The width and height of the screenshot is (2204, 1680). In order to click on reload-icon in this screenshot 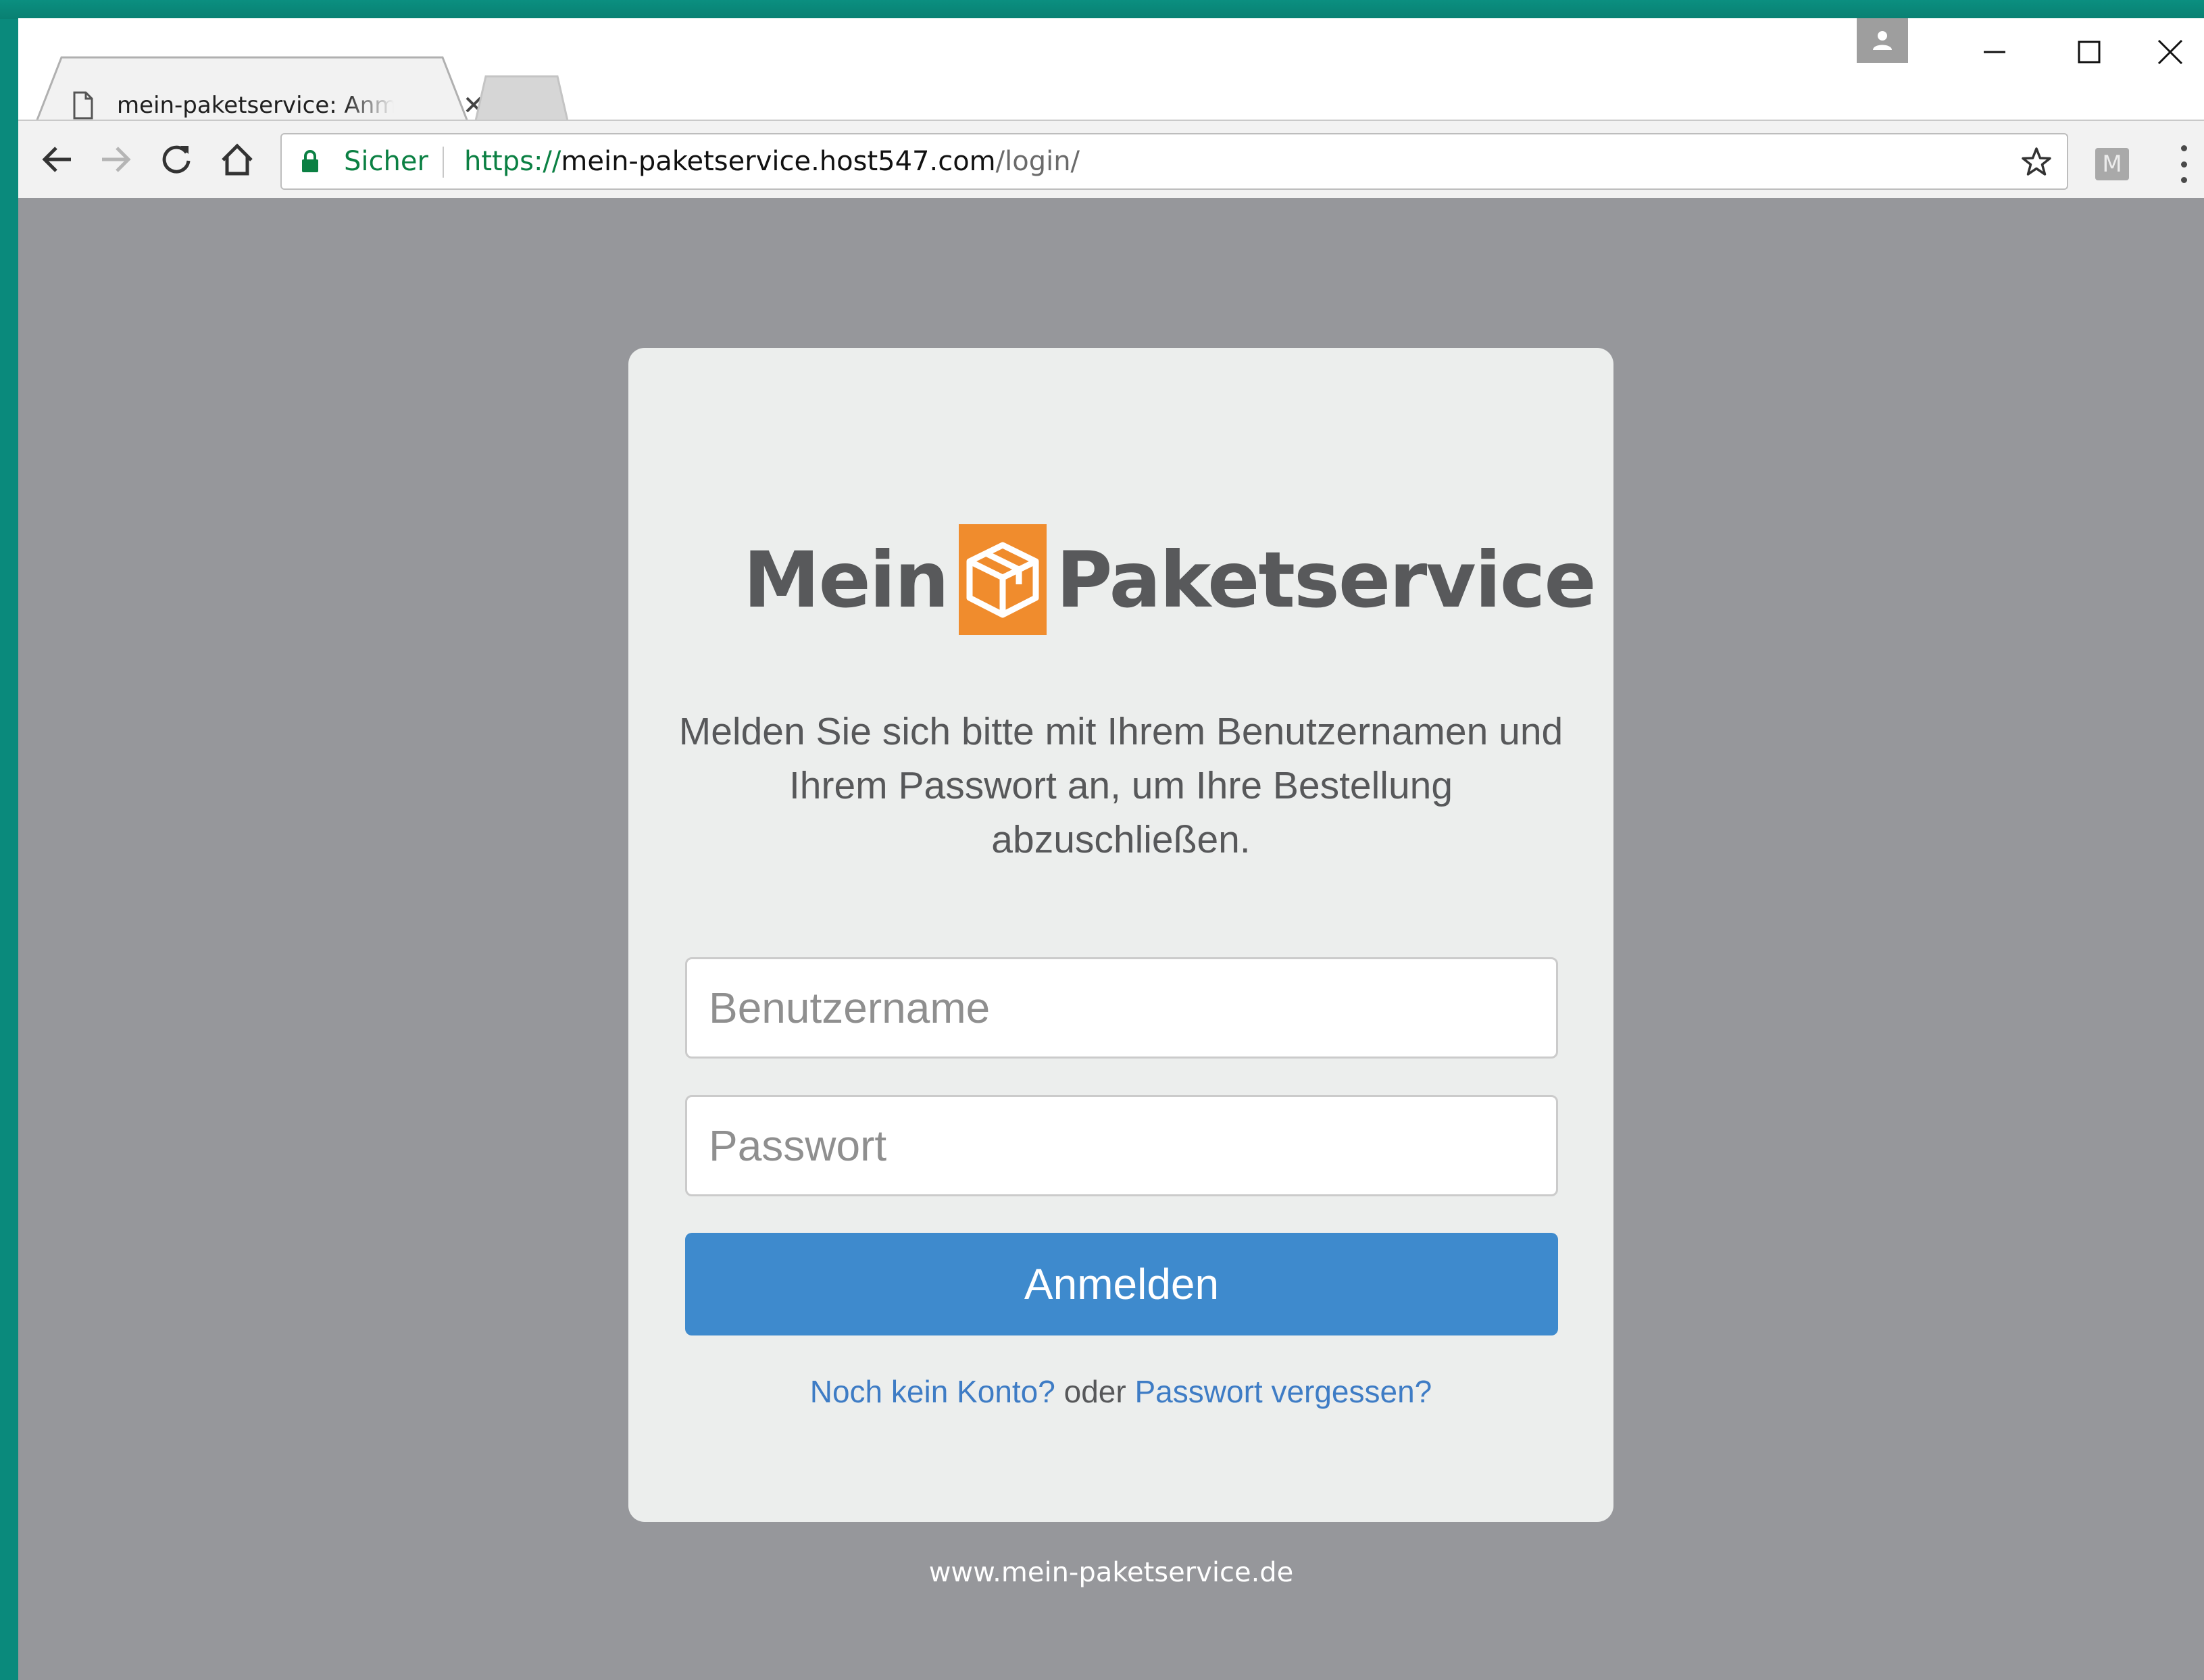, I will do `click(176, 159)`.